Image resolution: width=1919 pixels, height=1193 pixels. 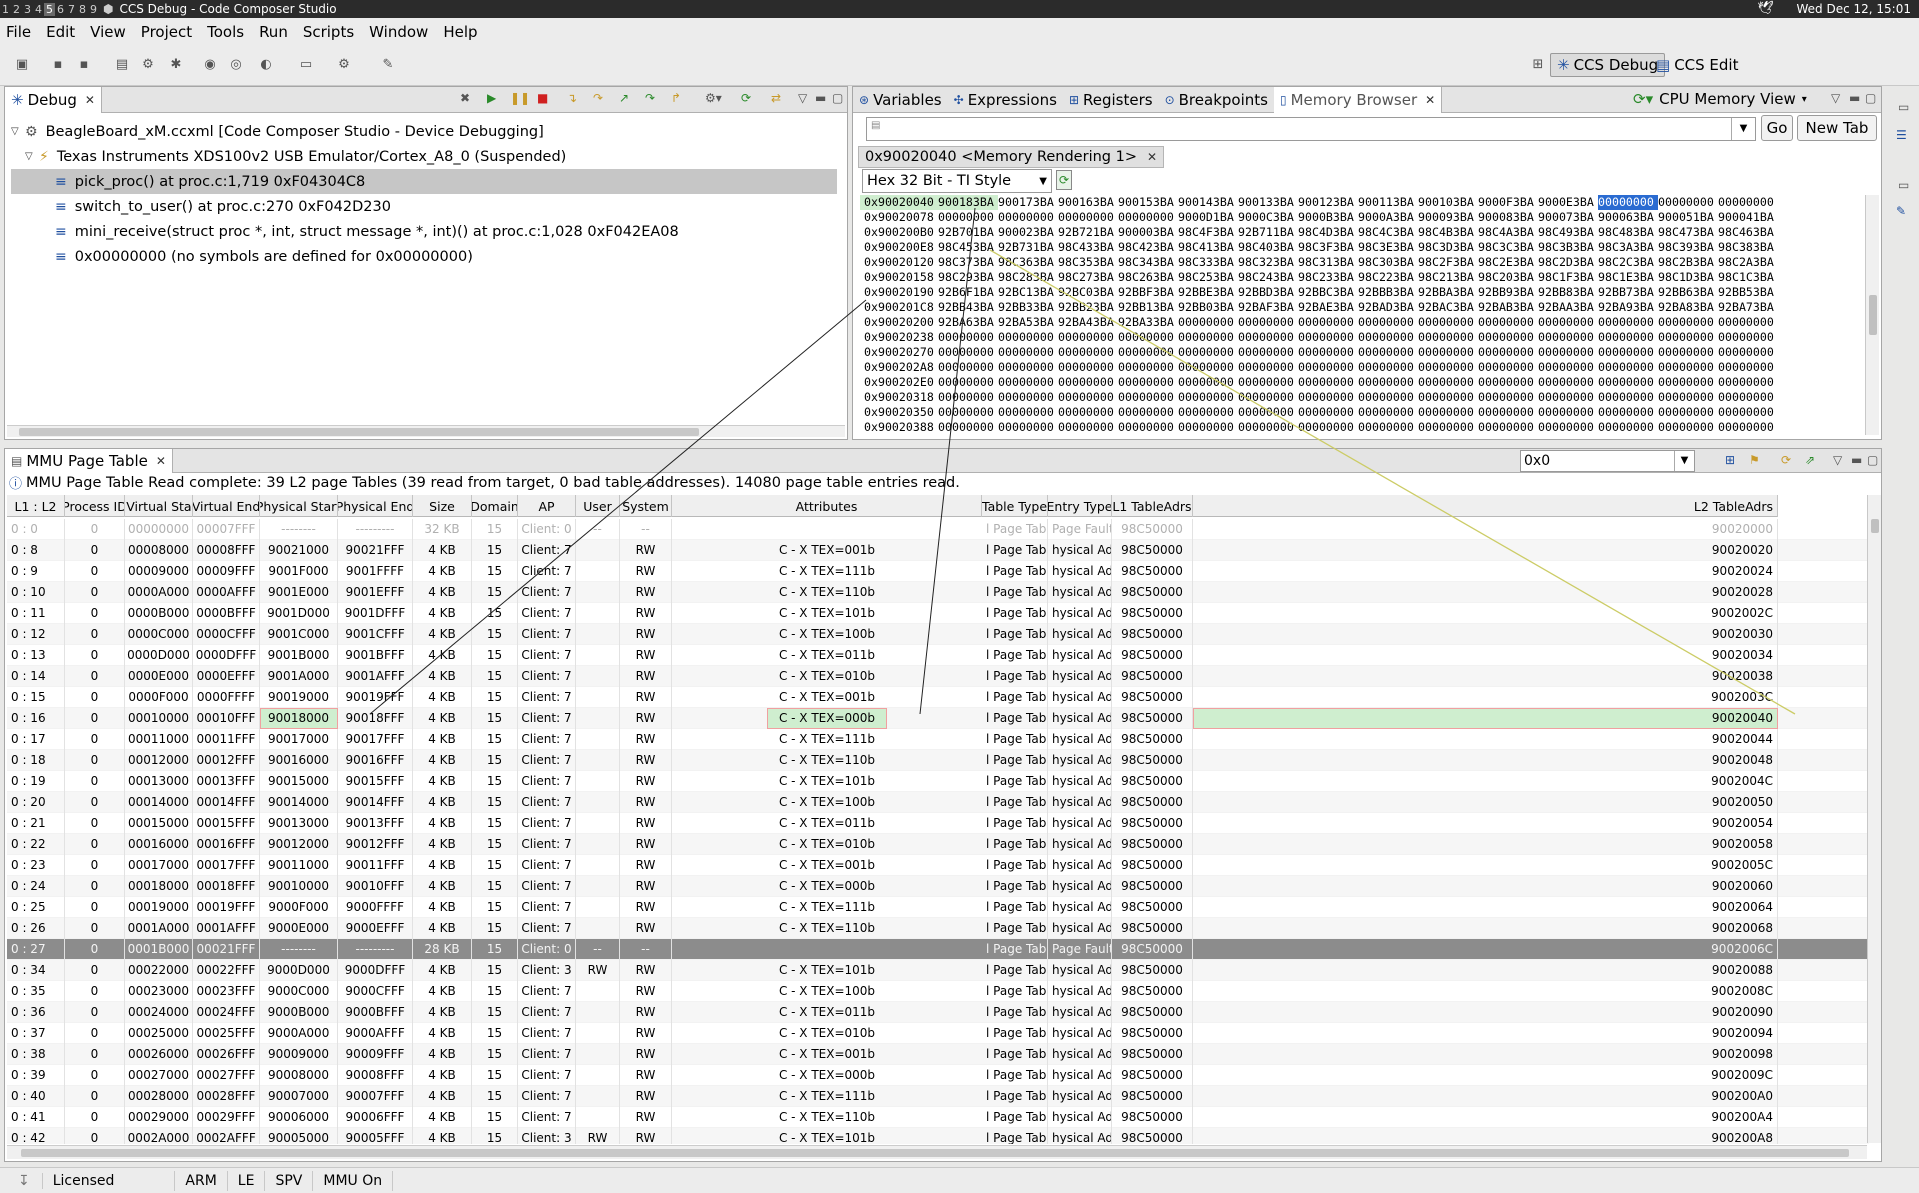 What do you see at coordinates (1028, 247) in the screenshot?
I see `memory-cell: 92B731BA` at bounding box center [1028, 247].